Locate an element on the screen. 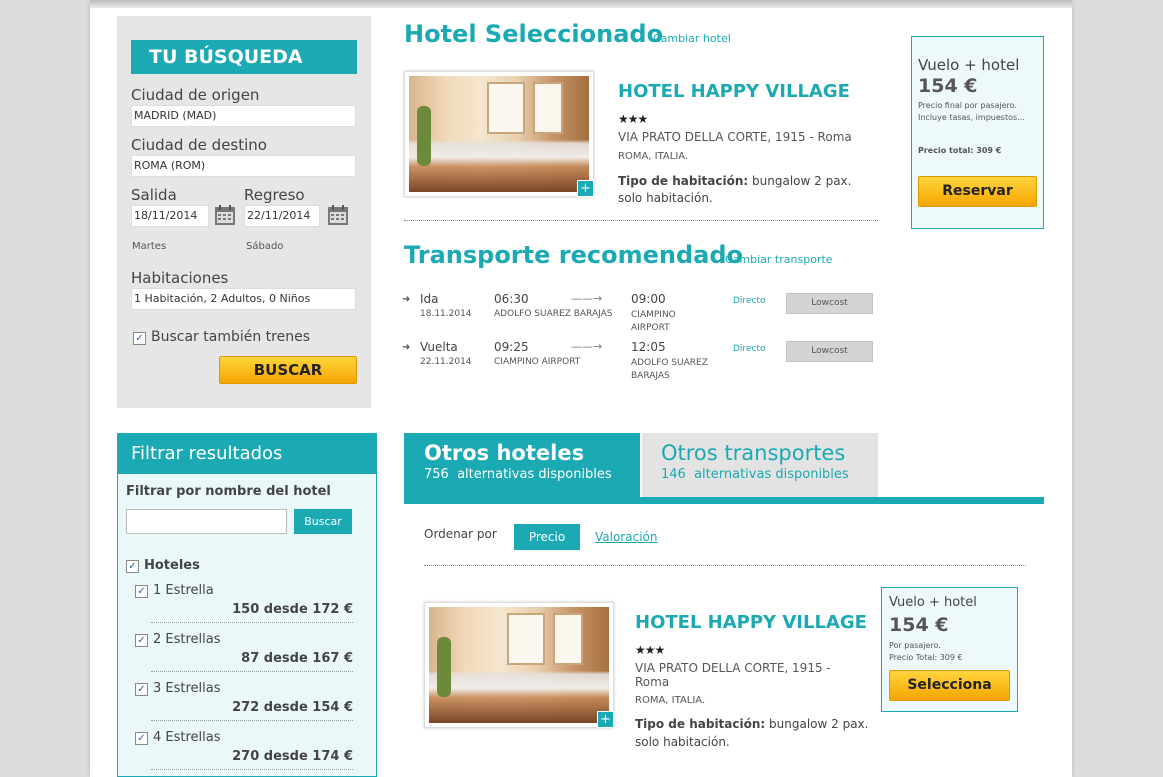 This screenshot has width=1163, height=777. selected-hotel-heading: Hotel Seleccionado is located at coordinates (534, 34).